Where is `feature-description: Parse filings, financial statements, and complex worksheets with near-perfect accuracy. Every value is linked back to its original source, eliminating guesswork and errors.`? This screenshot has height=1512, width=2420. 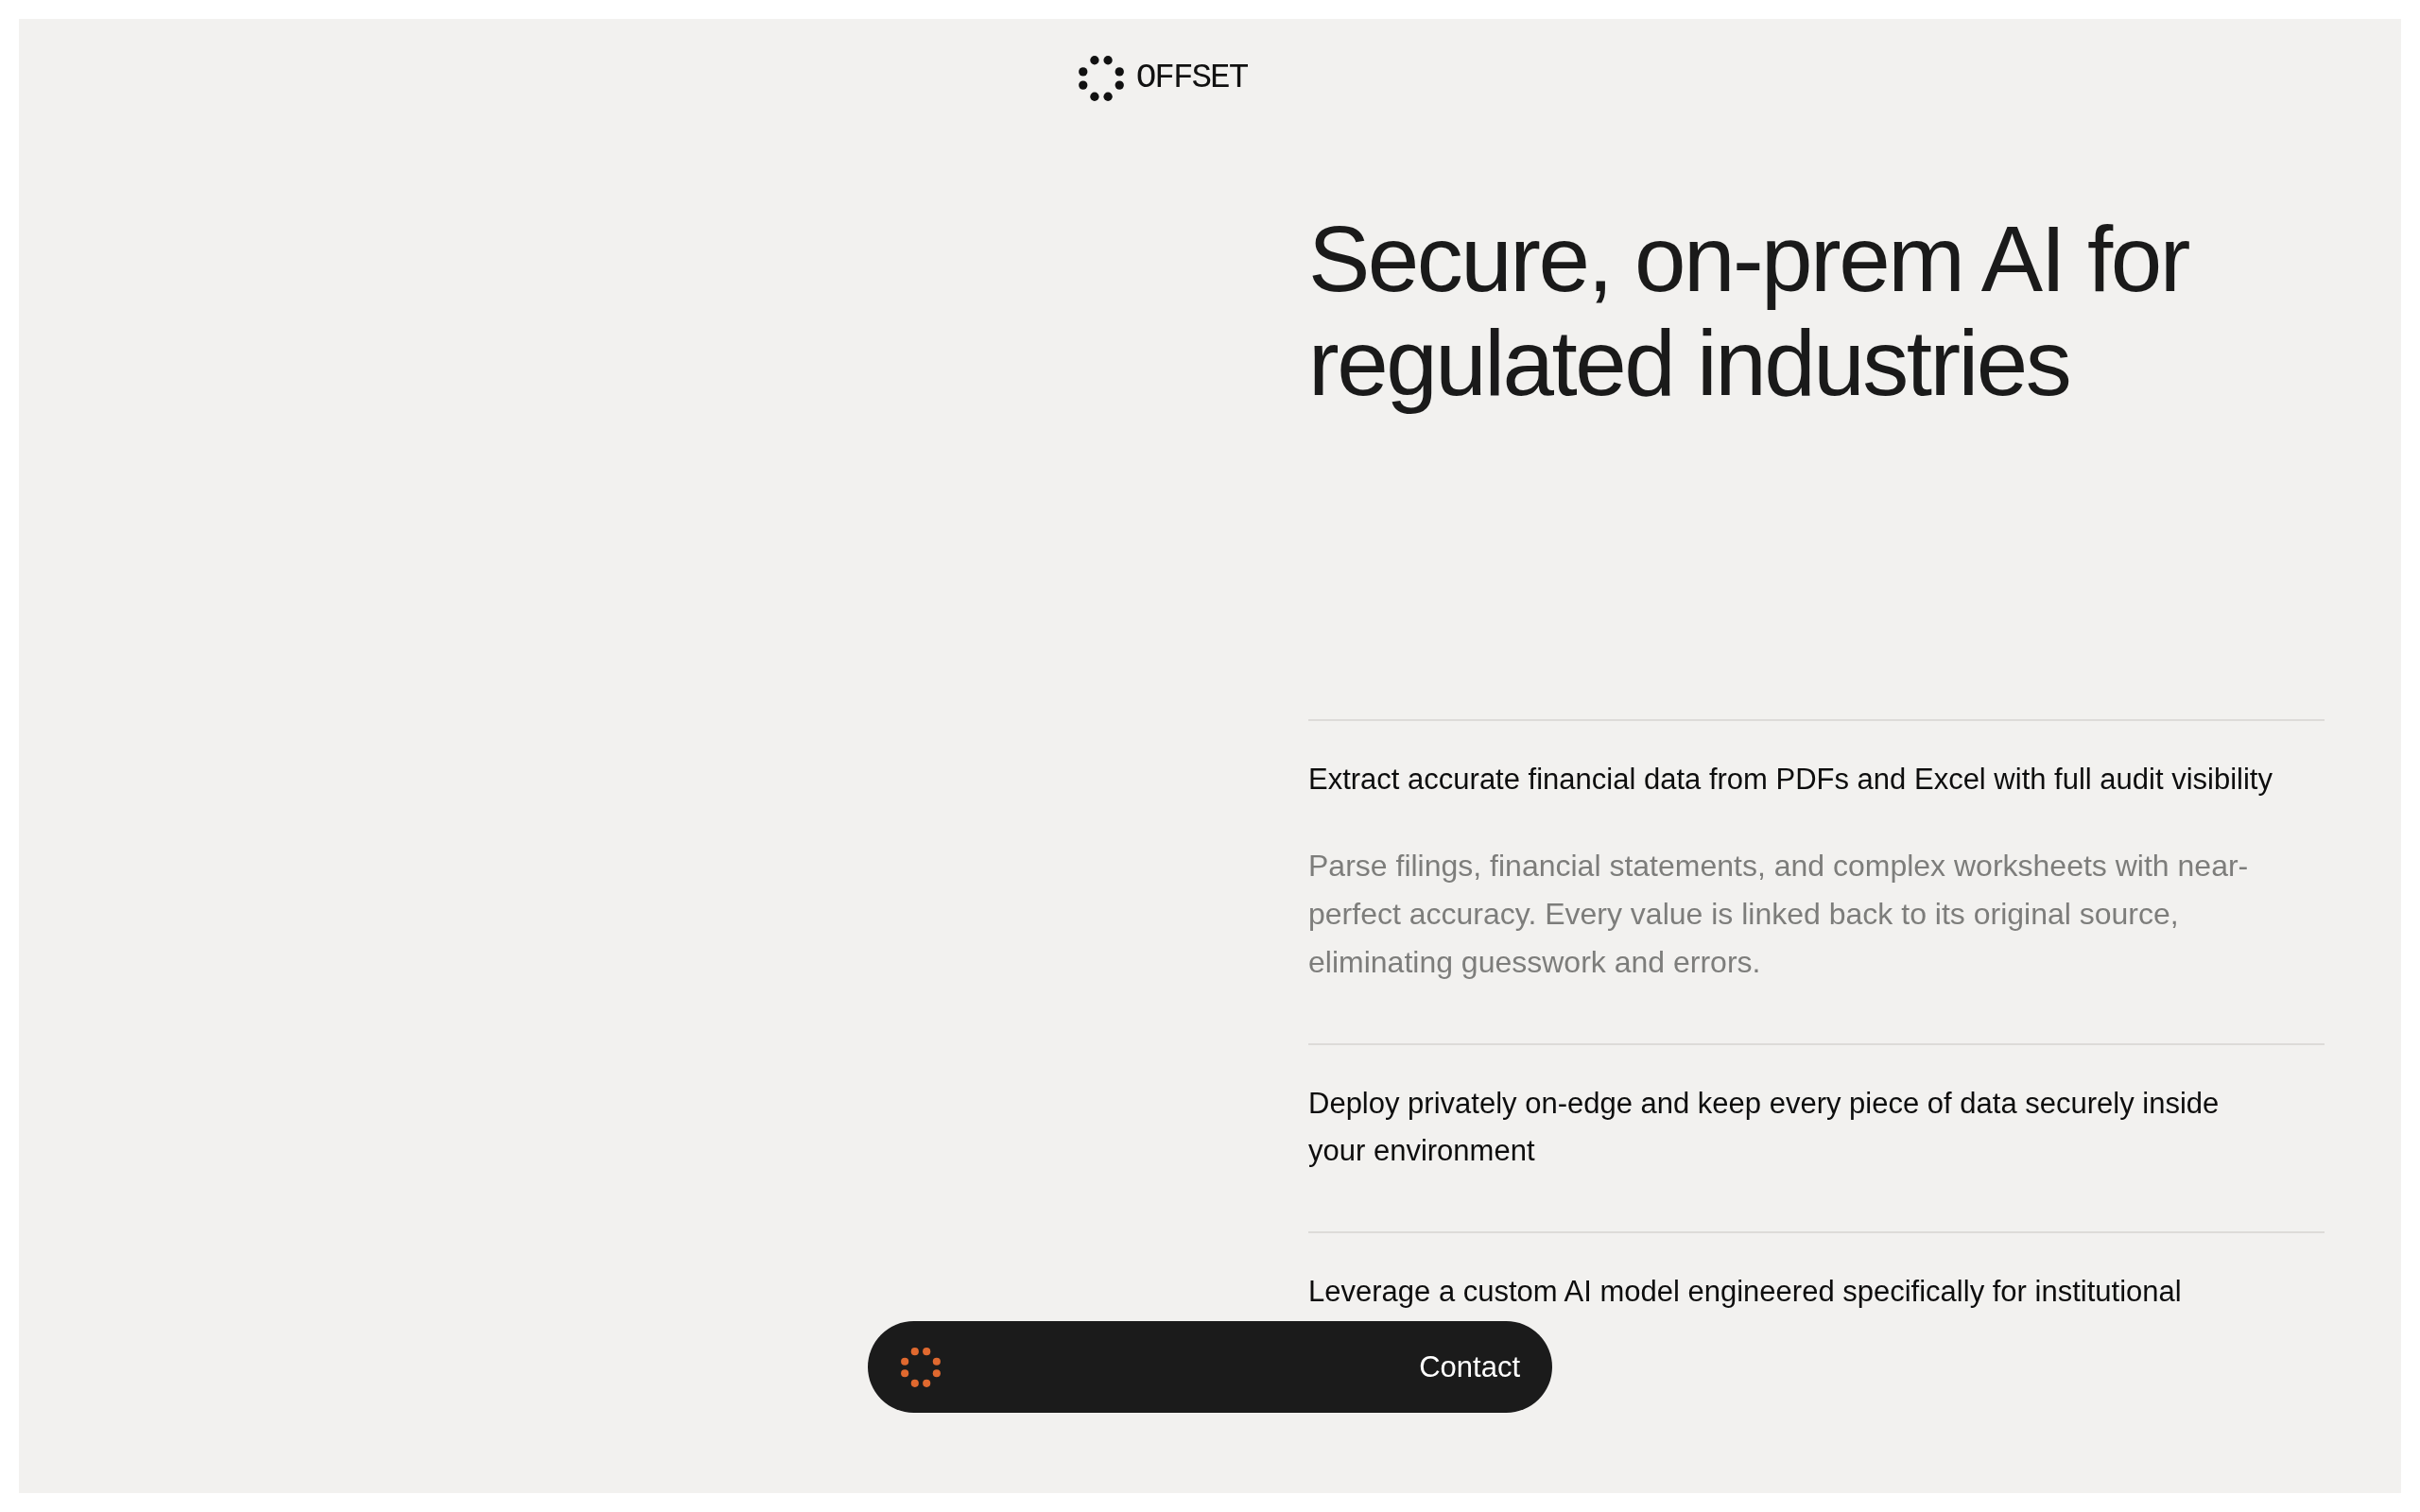 feature-description: Parse filings, financial statements, and complex worksheets with near-perfect accuracy. Every value is linked back to its original source, eliminating guesswork and errors. is located at coordinates (1779, 914).